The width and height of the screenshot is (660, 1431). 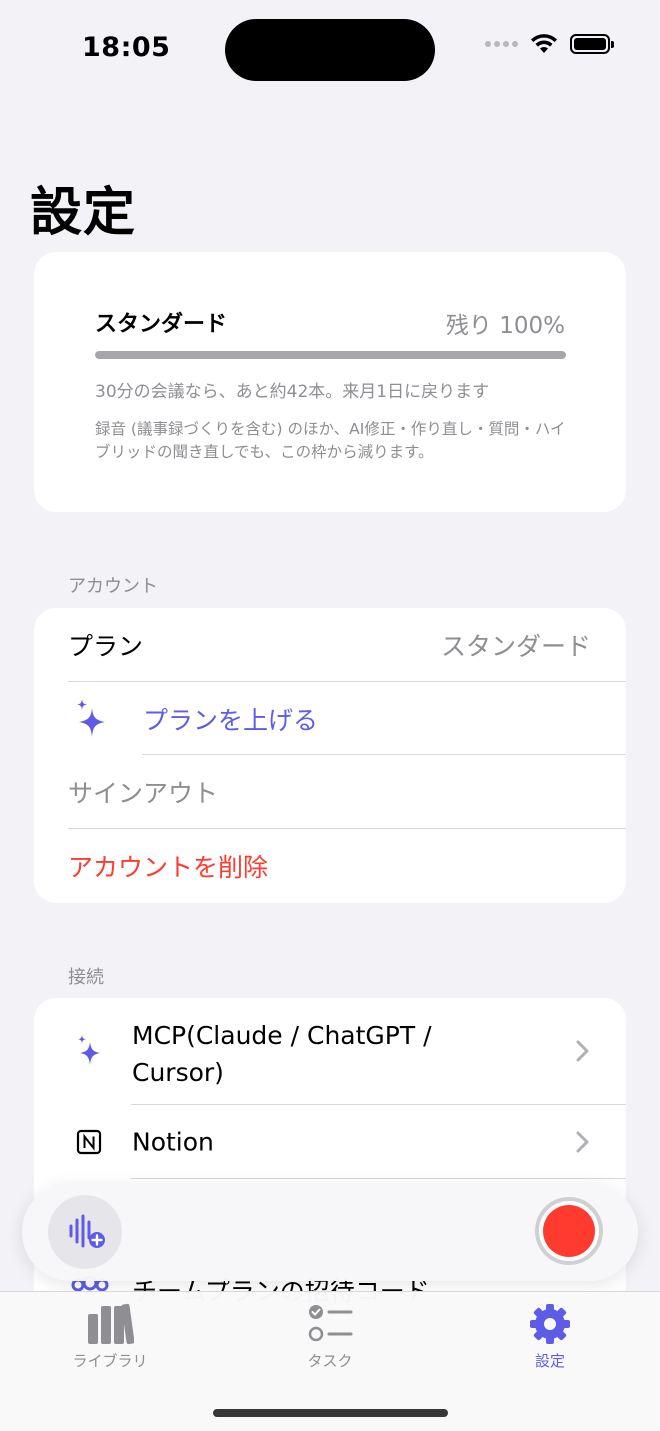 What do you see at coordinates (106, 646) in the screenshot?
I see `plan-label: プラン` at bounding box center [106, 646].